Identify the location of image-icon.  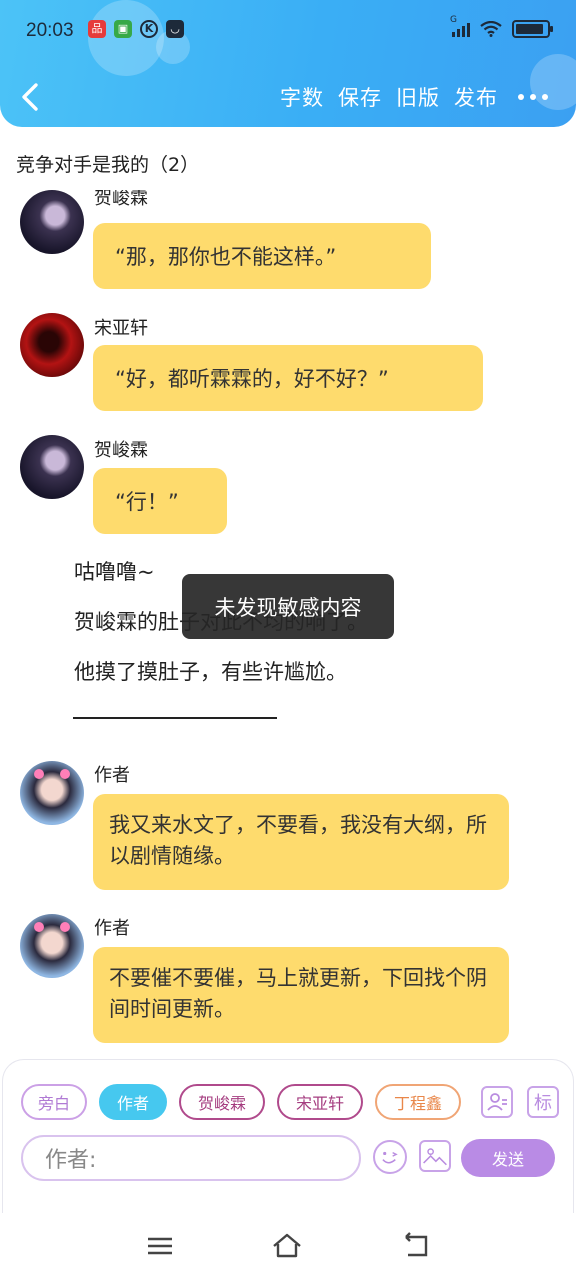
(435, 1156).